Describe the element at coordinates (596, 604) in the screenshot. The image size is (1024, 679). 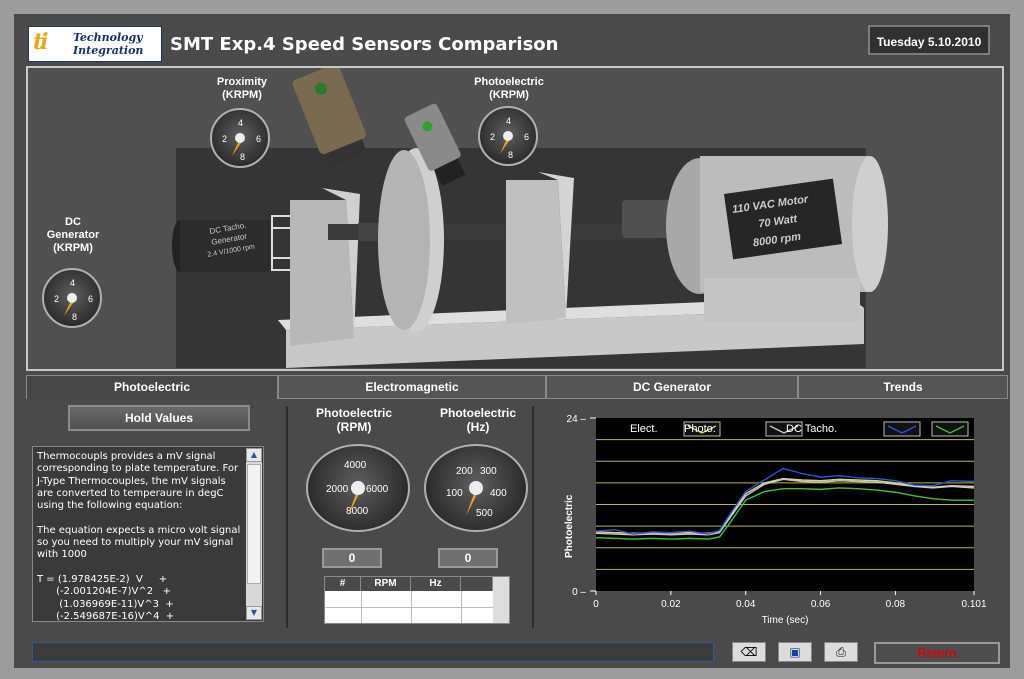
I see `chart-xtick-label: 0` at that location.